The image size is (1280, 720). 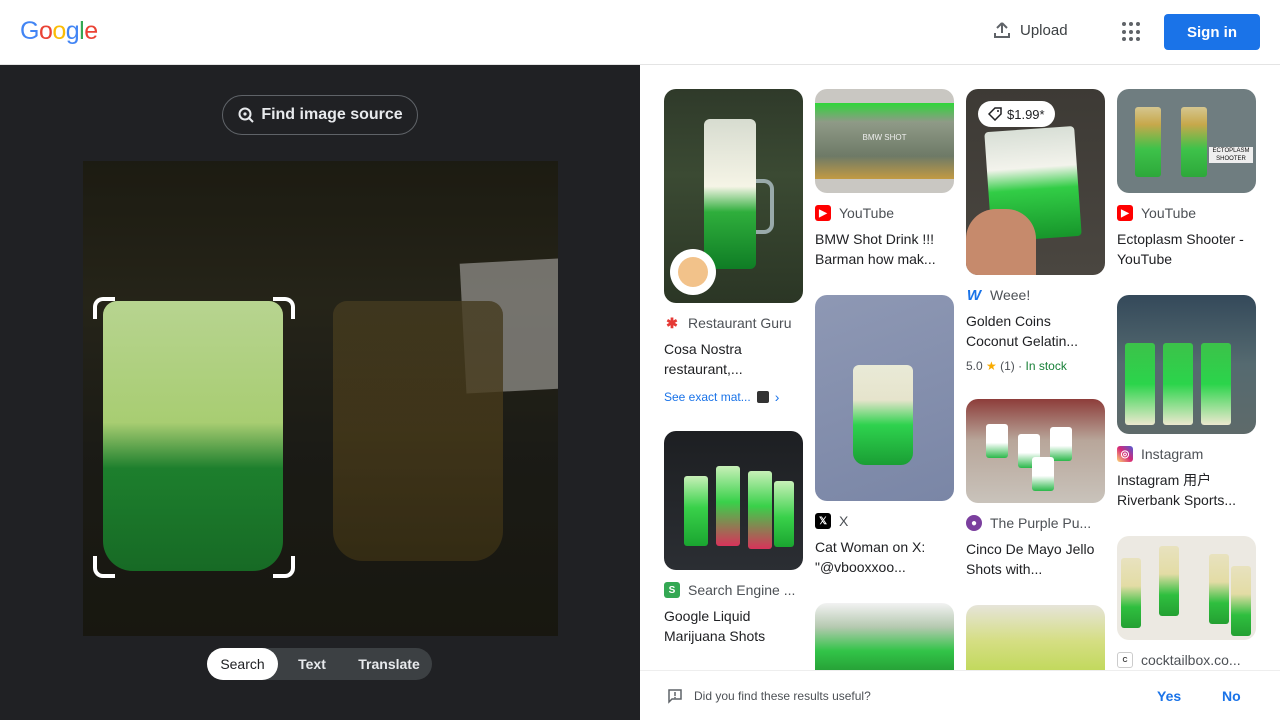 What do you see at coordinates (762, 397) in the screenshot?
I see `exact-match-thumb-icon` at bounding box center [762, 397].